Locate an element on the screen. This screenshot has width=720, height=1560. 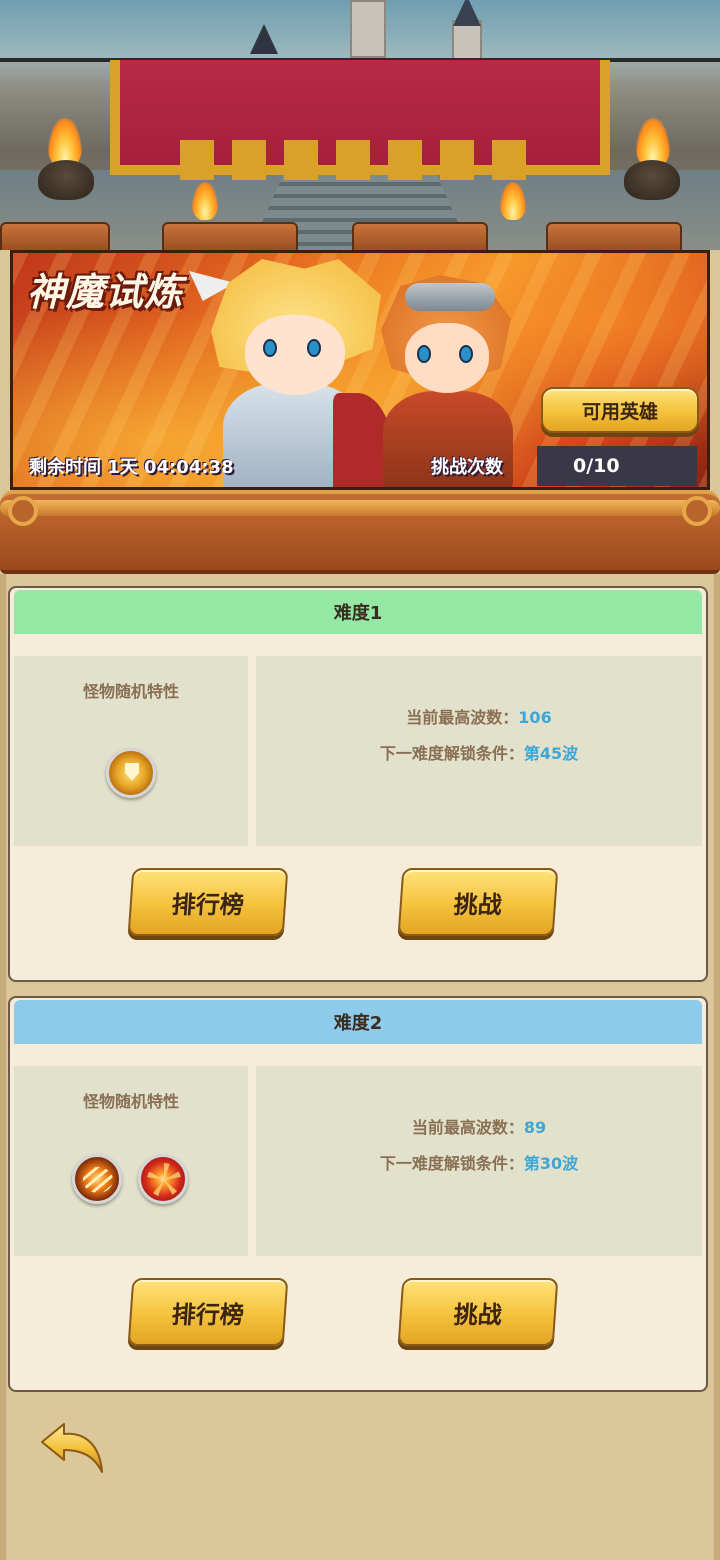
slash-trait-icon is located at coordinates (97, 1179).